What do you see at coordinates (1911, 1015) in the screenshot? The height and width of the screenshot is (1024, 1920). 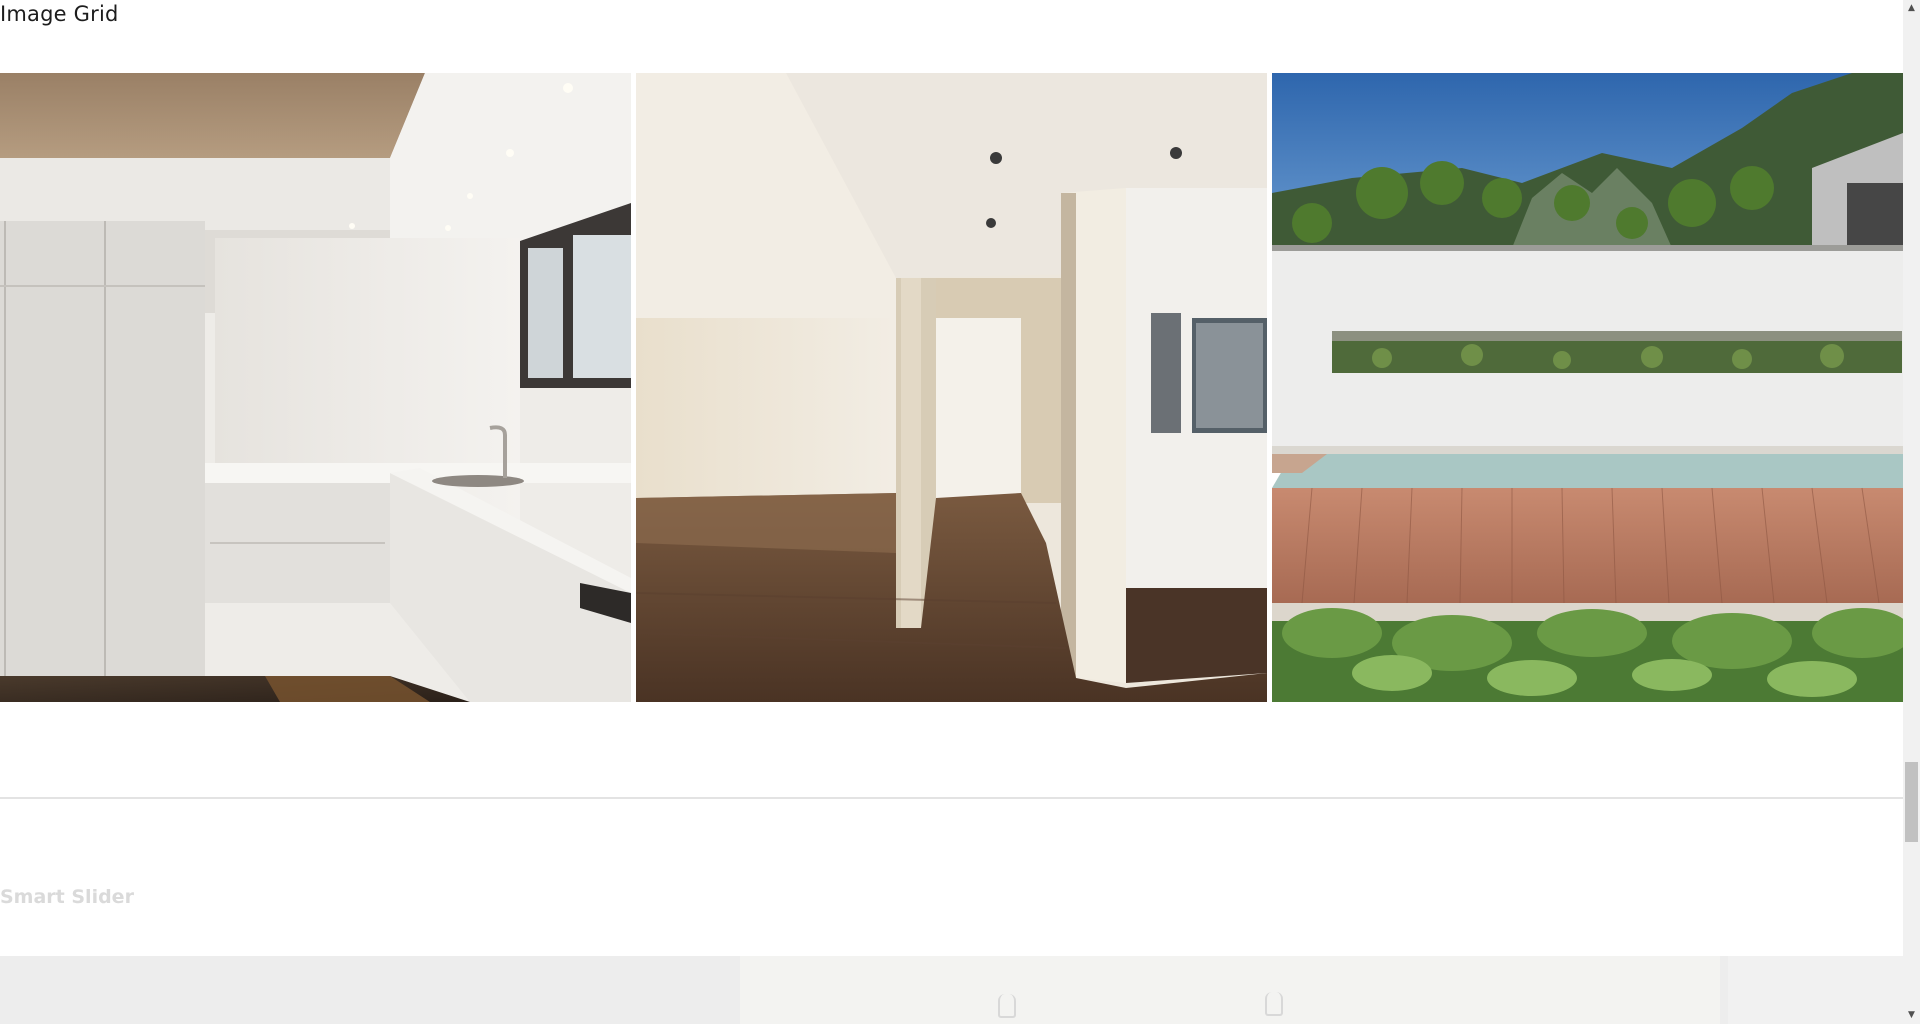 I see `scroll-down-icon: ▼` at bounding box center [1911, 1015].